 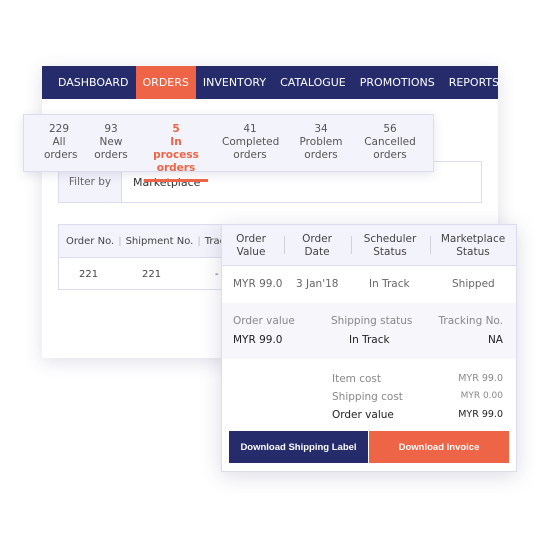 I want to click on tab-count: 93, so click(x=111, y=129).